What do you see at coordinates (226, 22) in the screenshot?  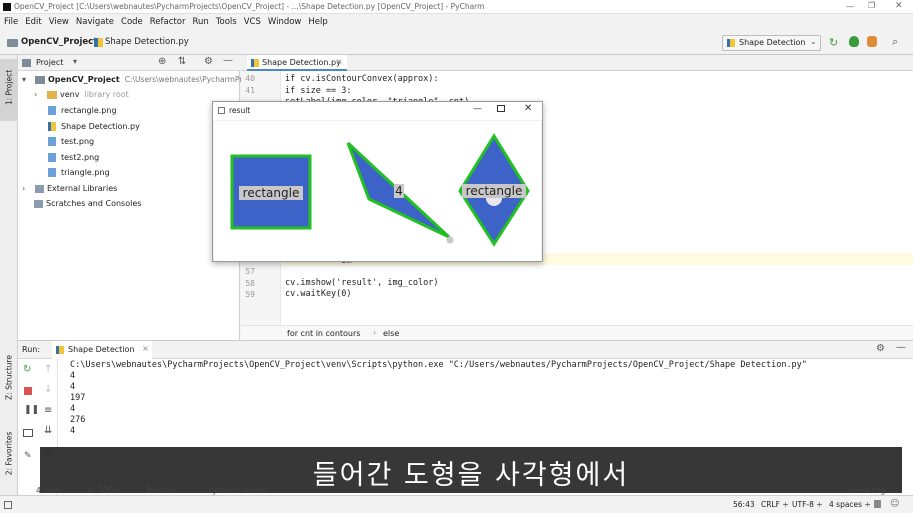 I see `menu-tools: Tools` at bounding box center [226, 22].